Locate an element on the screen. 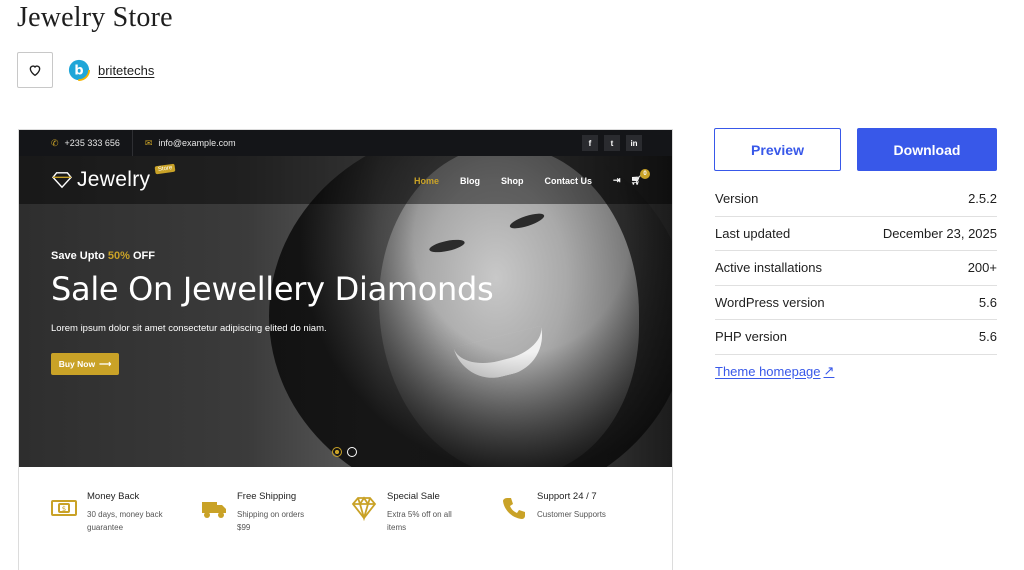 This screenshot has height=570, width=1024. money-icon: $ is located at coordinates (64, 508).